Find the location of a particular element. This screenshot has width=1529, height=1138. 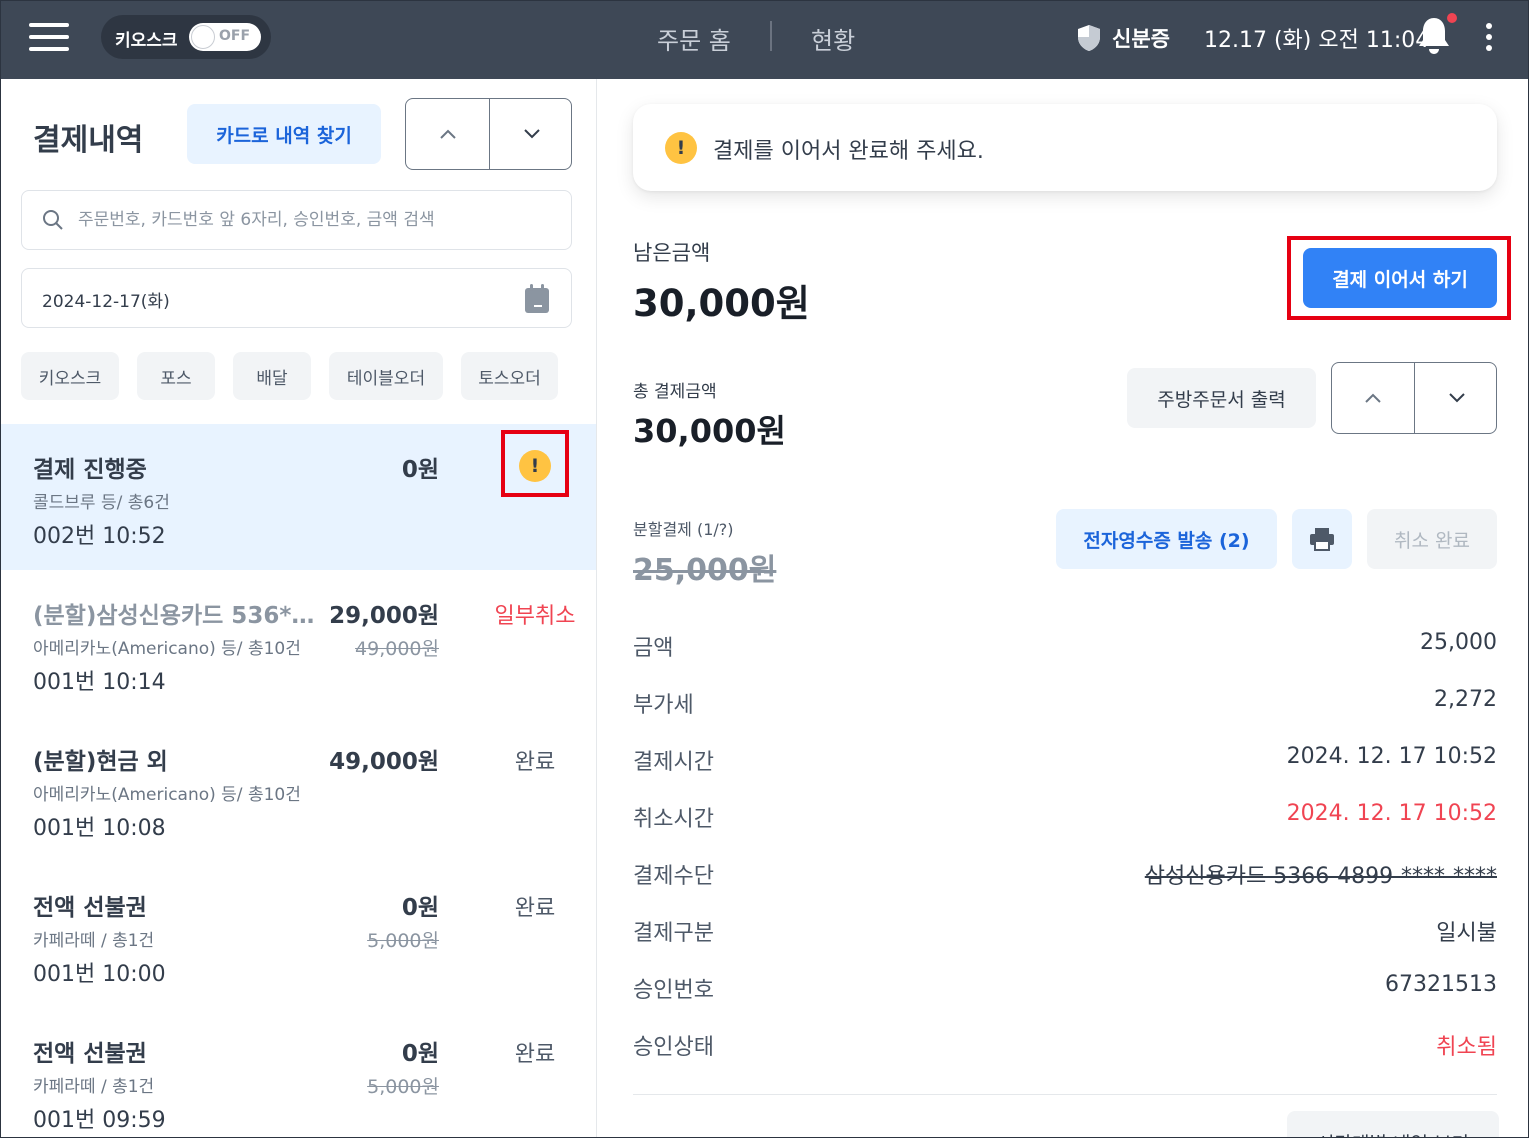

payment-amount: 49,000원 is located at coordinates (384, 762).